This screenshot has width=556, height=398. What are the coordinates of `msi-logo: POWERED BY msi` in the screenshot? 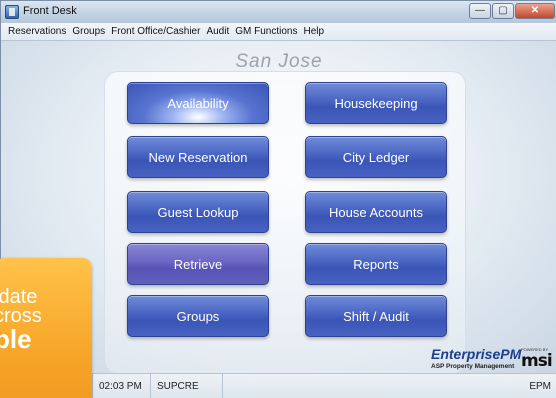 It's located at (537, 360).